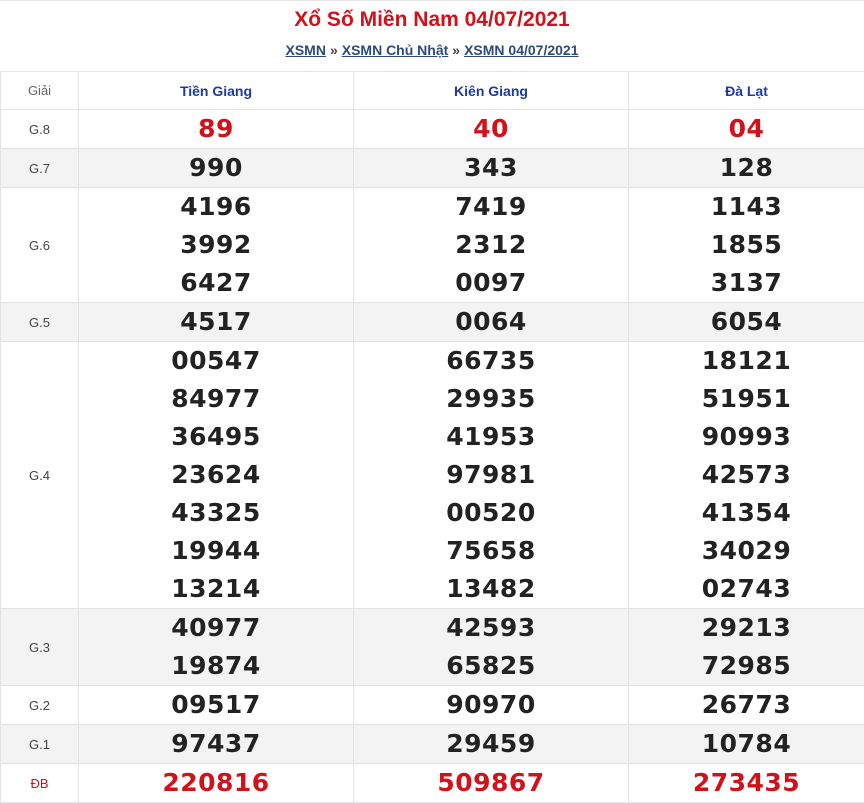  I want to click on prize-label: G.5, so click(40, 322).